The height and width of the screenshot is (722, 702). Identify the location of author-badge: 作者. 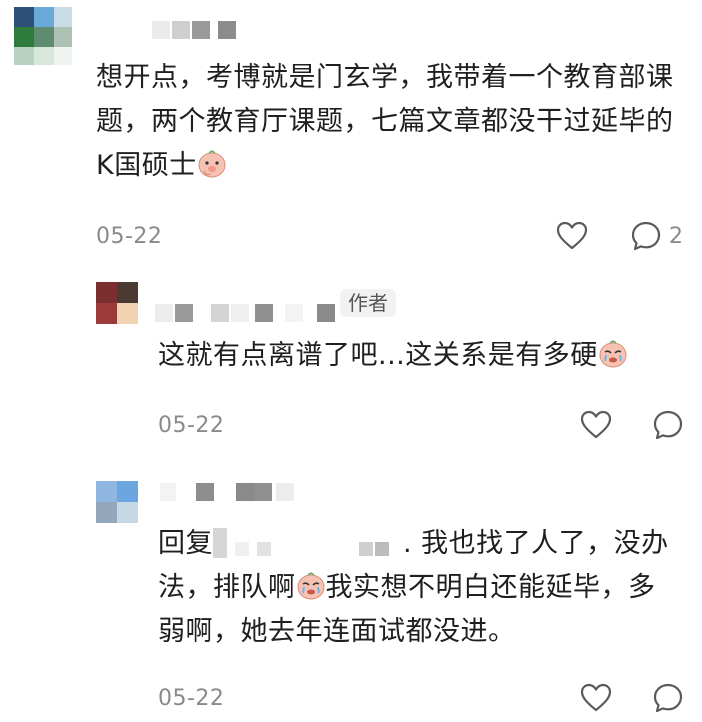
(368, 303).